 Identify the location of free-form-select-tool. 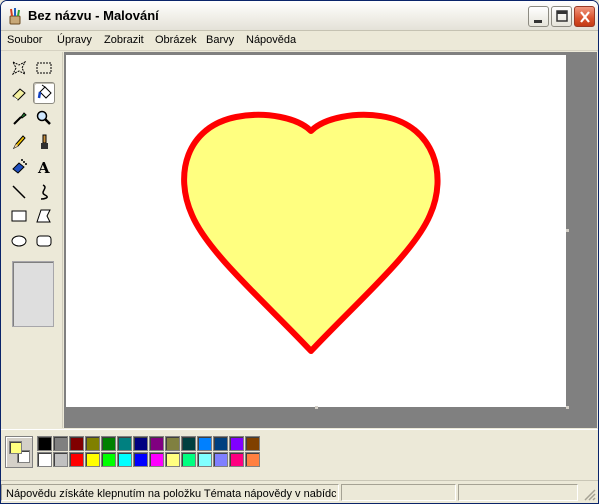
(19, 68).